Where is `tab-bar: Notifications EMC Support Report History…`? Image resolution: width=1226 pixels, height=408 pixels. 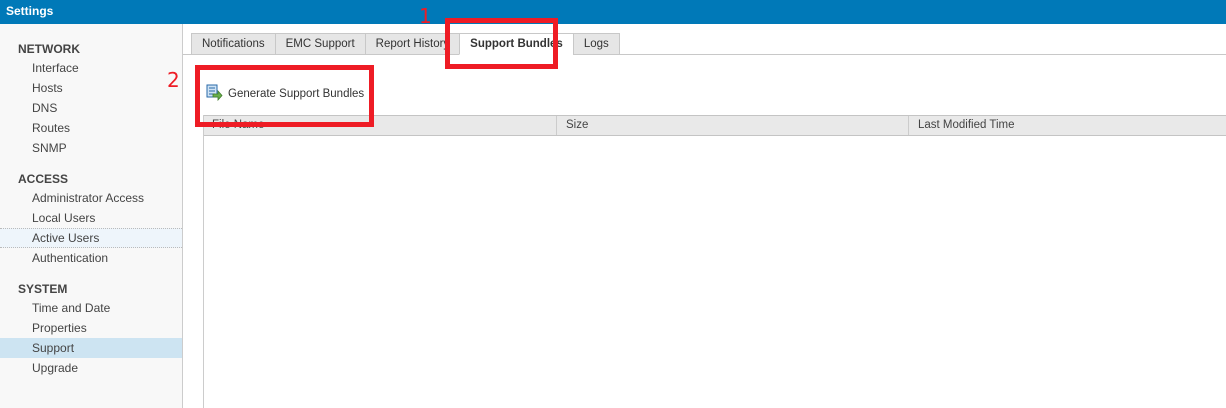 tab-bar: Notifications EMC Support Report History… is located at coordinates (405, 44).